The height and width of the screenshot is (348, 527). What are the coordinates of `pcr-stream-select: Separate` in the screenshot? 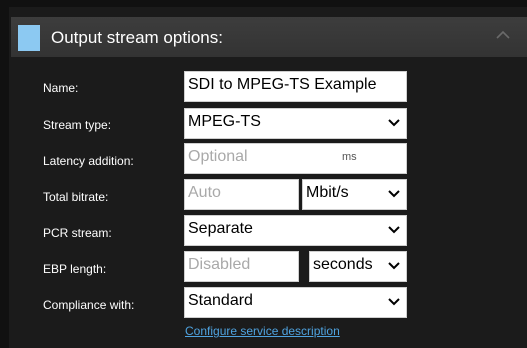 It's located at (295, 230).